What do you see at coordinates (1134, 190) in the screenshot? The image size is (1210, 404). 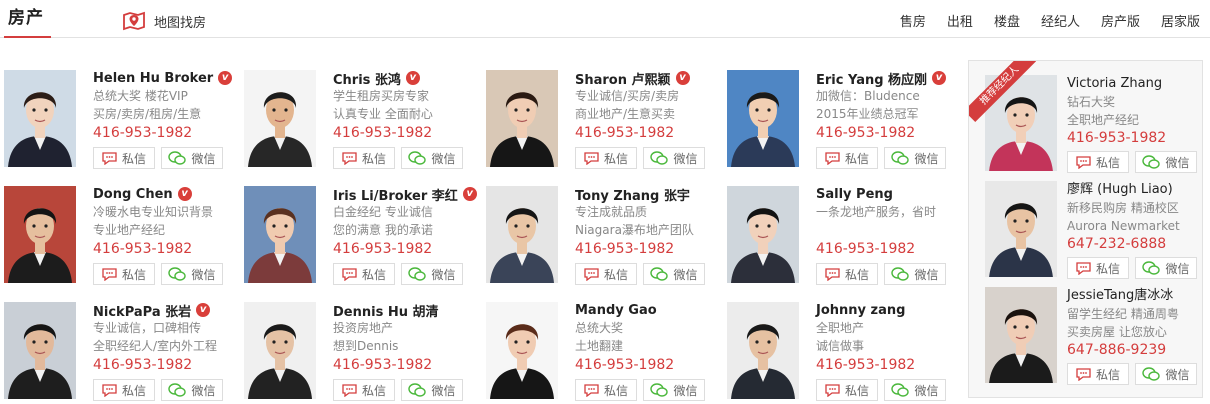 I see `agent-name: 廖辉 (Hugh Liao)` at bounding box center [1134, 190].